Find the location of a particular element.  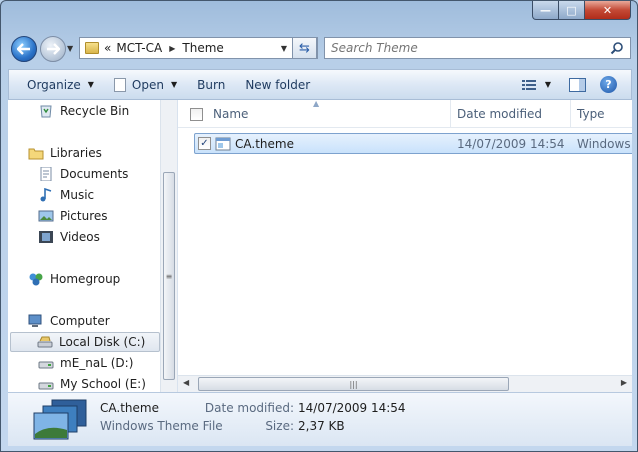

nav-label: mE_naL (D:) is located at coordinates (97, 363).